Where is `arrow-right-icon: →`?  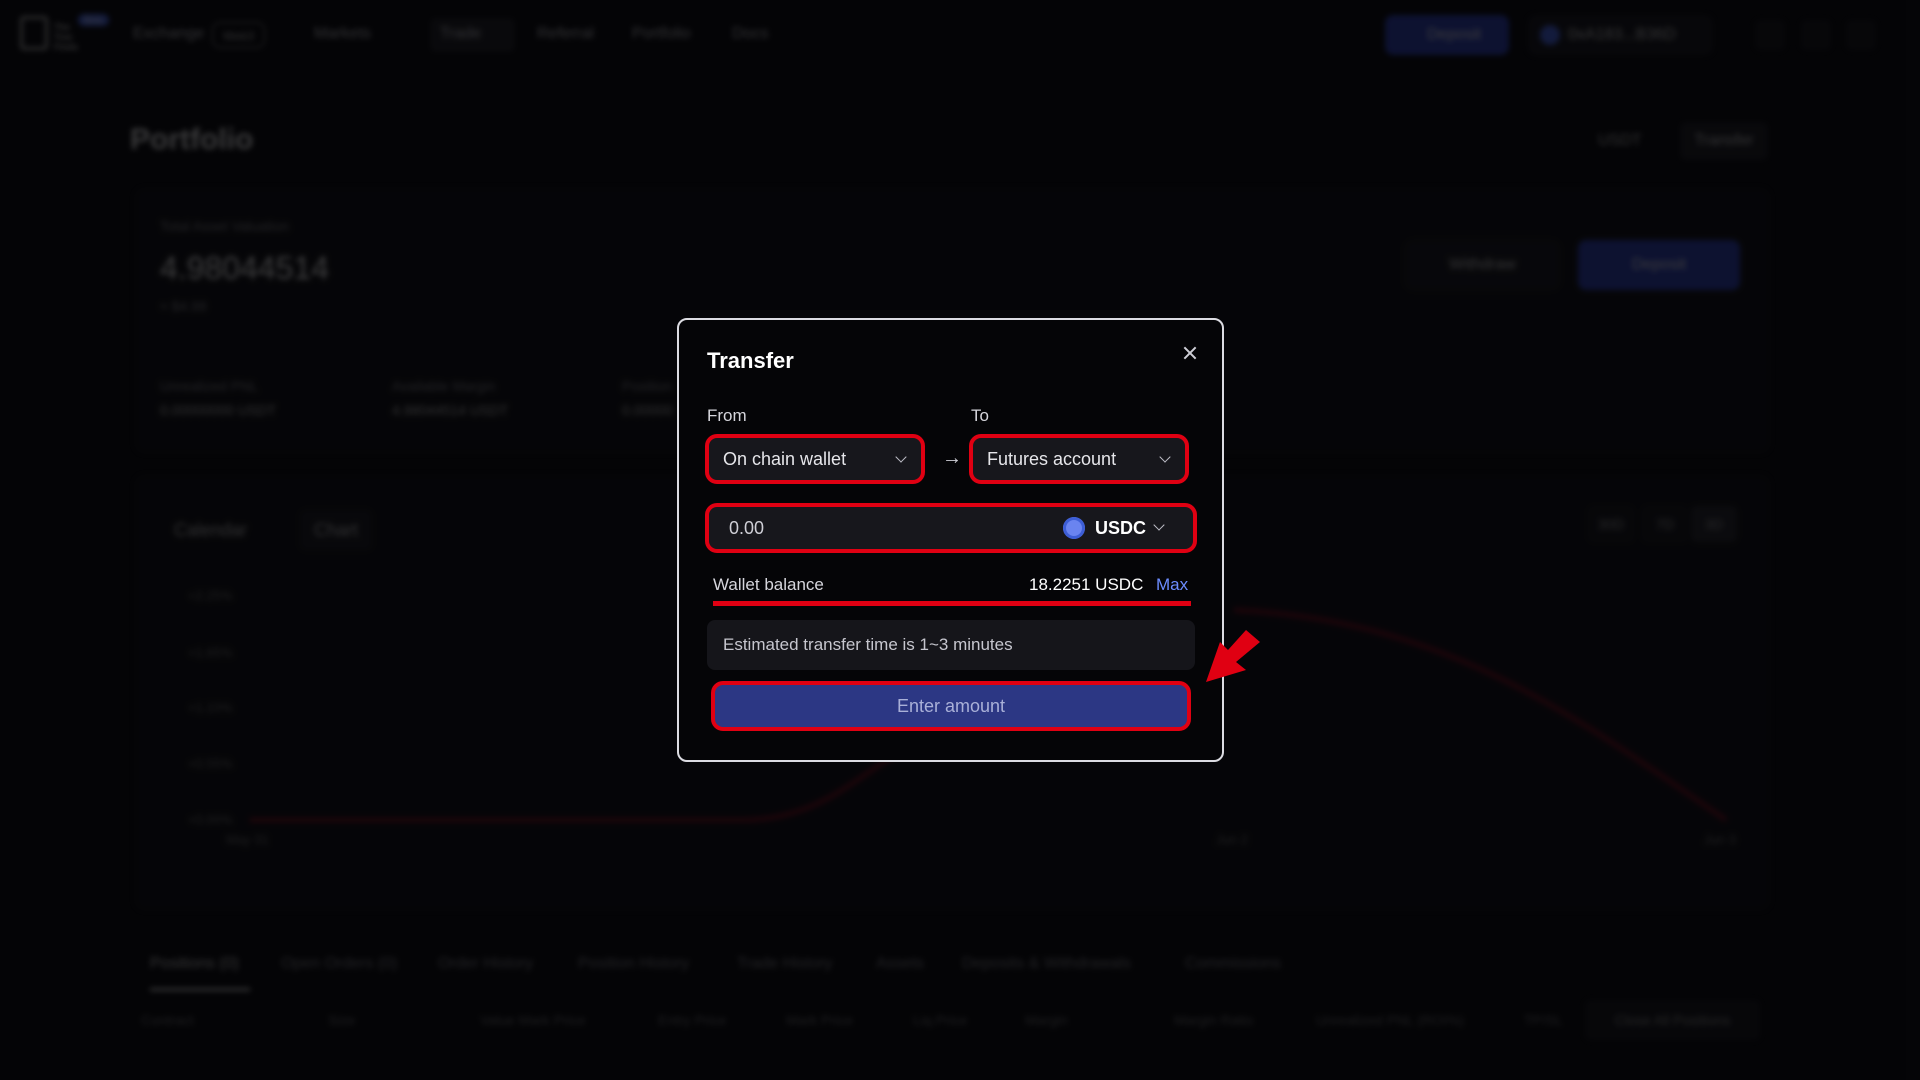
arrow-right-icon: → is located at coordinates (952, 458).